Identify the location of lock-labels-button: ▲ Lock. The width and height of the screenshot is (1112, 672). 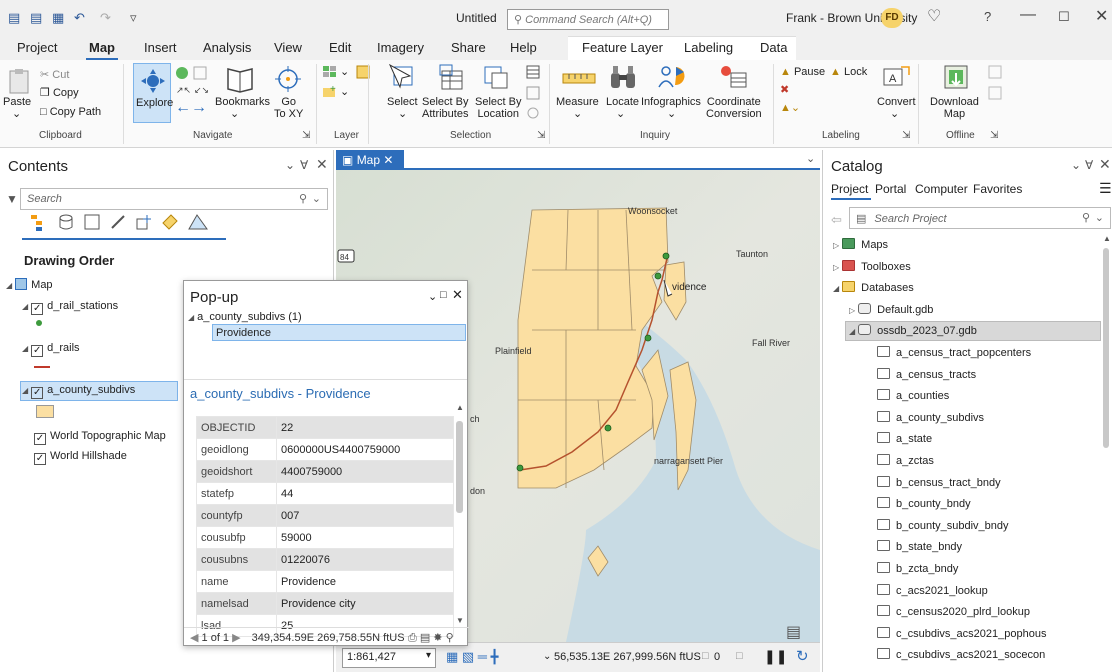
(848, 72).